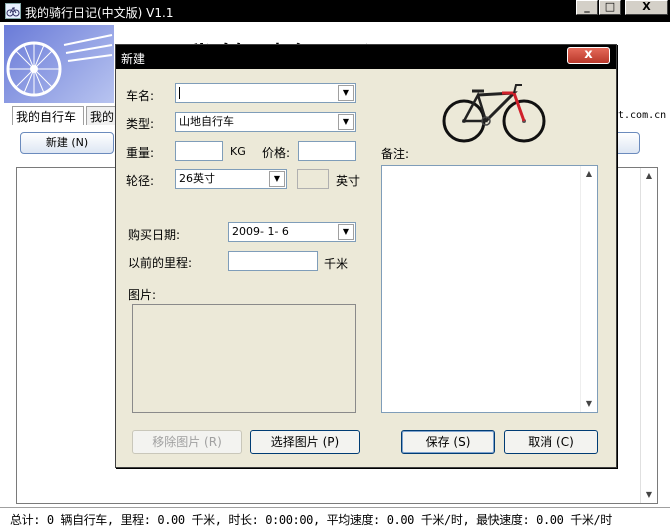 The width and height of the screenshot is (670, 529). I want to click on wheel-logo-icon, so click(59, 64).